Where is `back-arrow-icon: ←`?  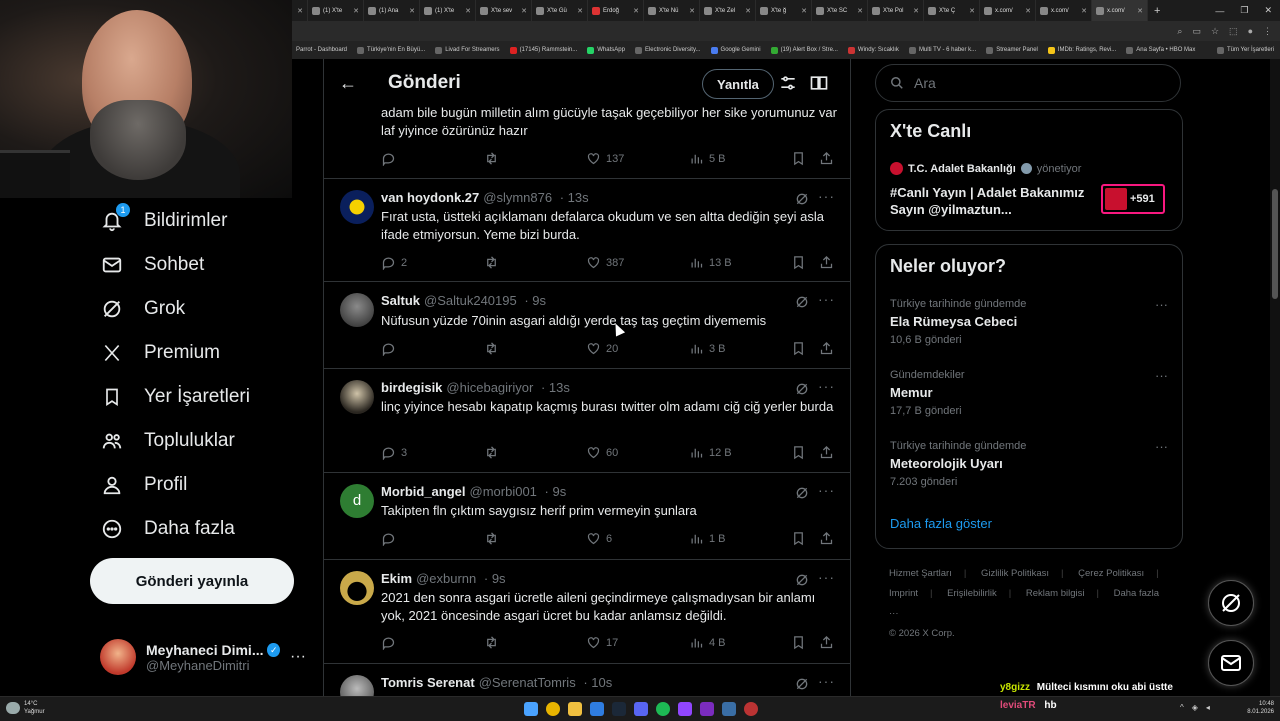
back-arrow-icon: ← is located at coordinates (348, 83).